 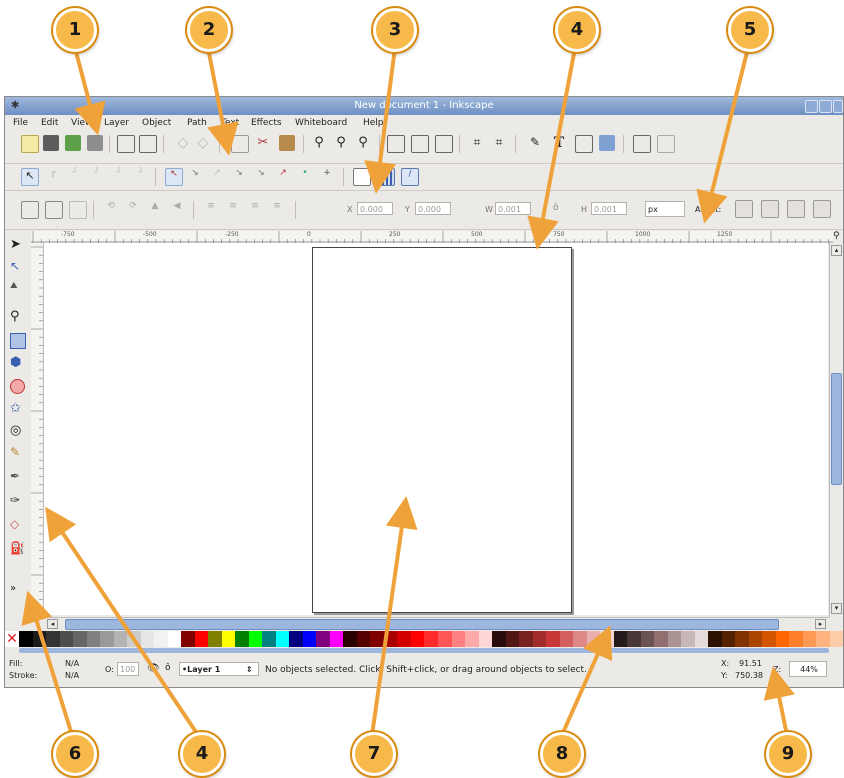 What do you see at coordinates (209, 30) in the screenshot?
I see `callout-badge: 2` at bounding box center [209, 30].